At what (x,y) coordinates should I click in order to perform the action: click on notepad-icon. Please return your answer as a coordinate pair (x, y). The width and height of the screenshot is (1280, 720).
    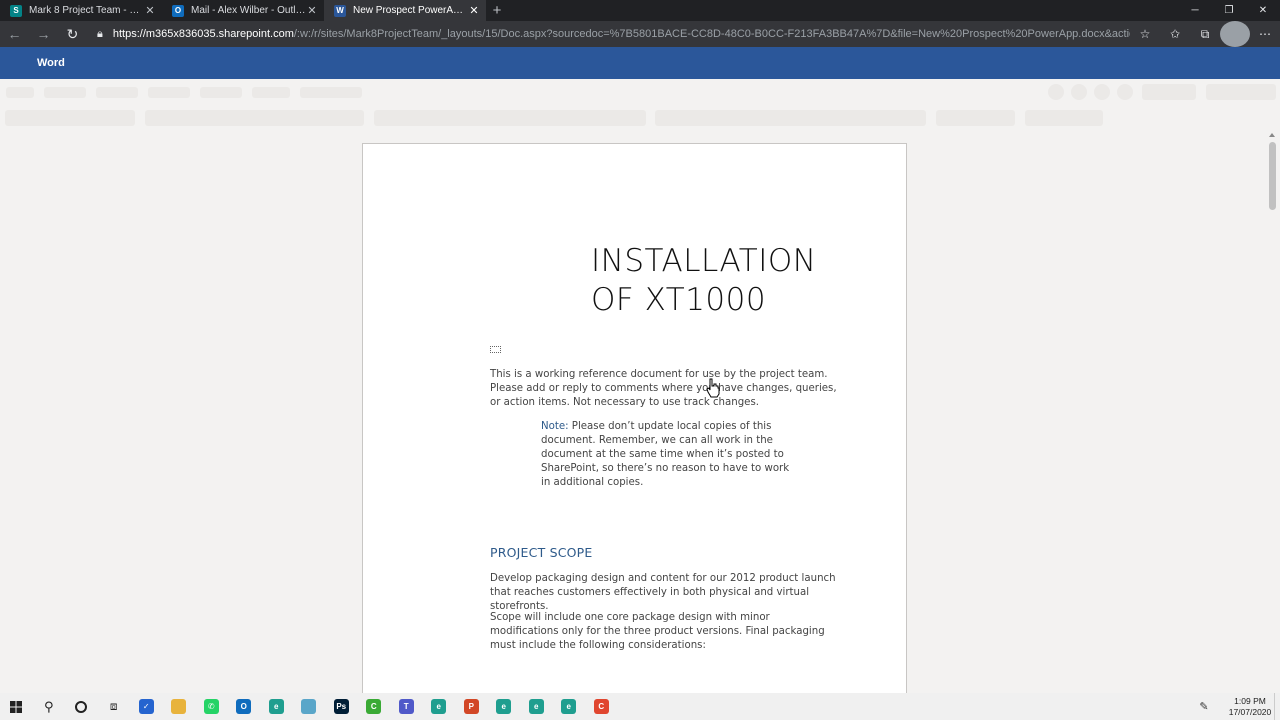
    Looking at the image, I should click on (309, 706).